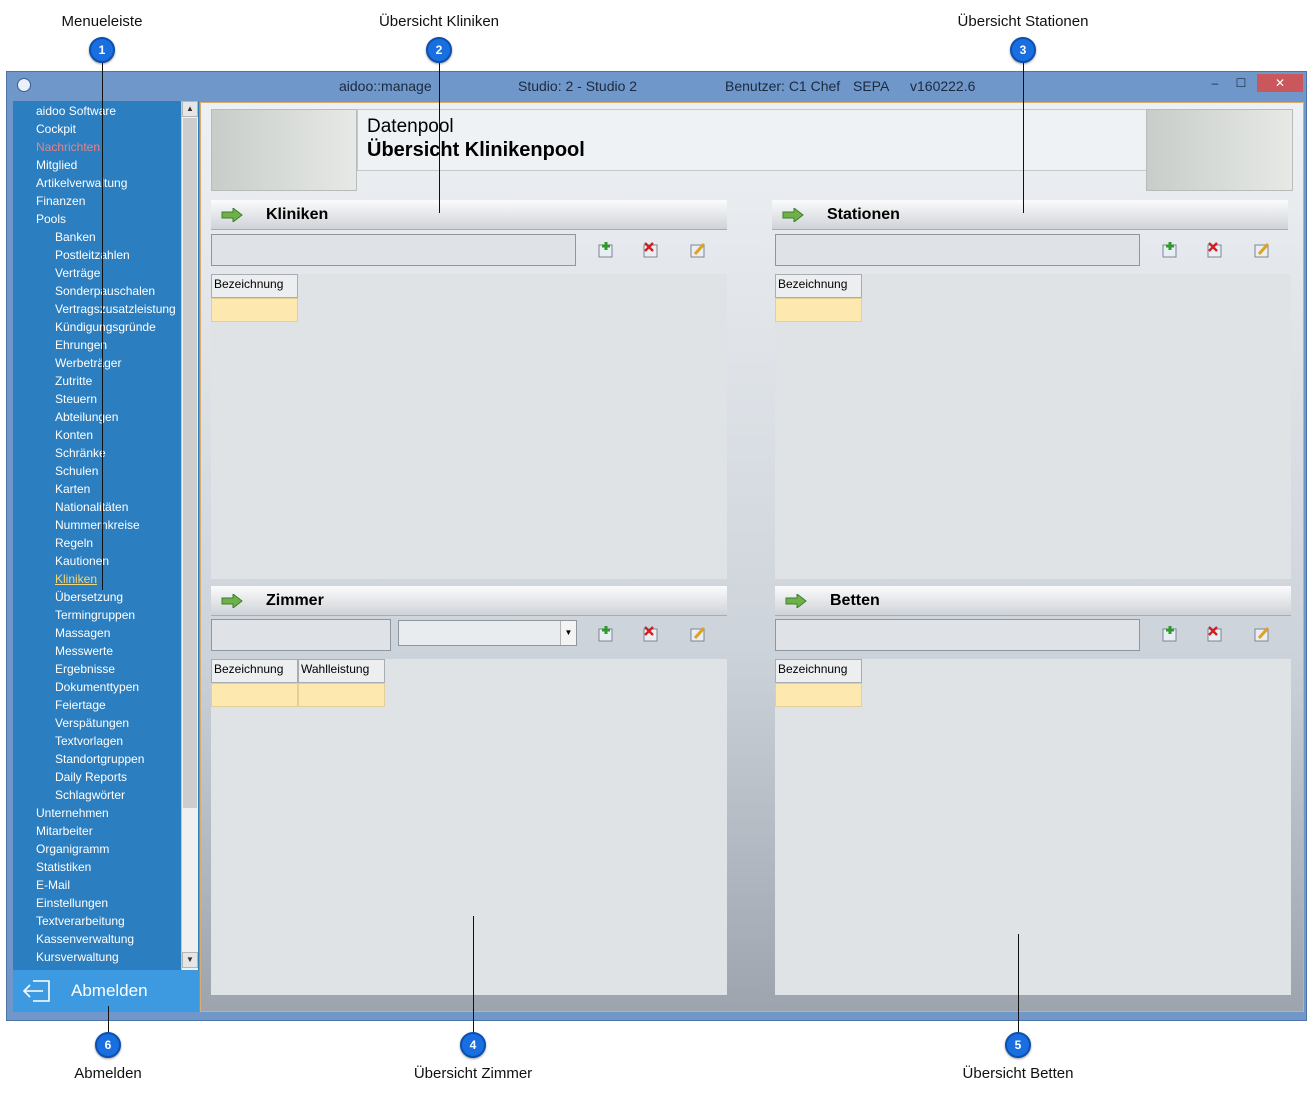 The height and width of the screenshot is (1099, 1315). I want to click on sidebar-item-übersetzung: Übersetzung, so click(89, 597).